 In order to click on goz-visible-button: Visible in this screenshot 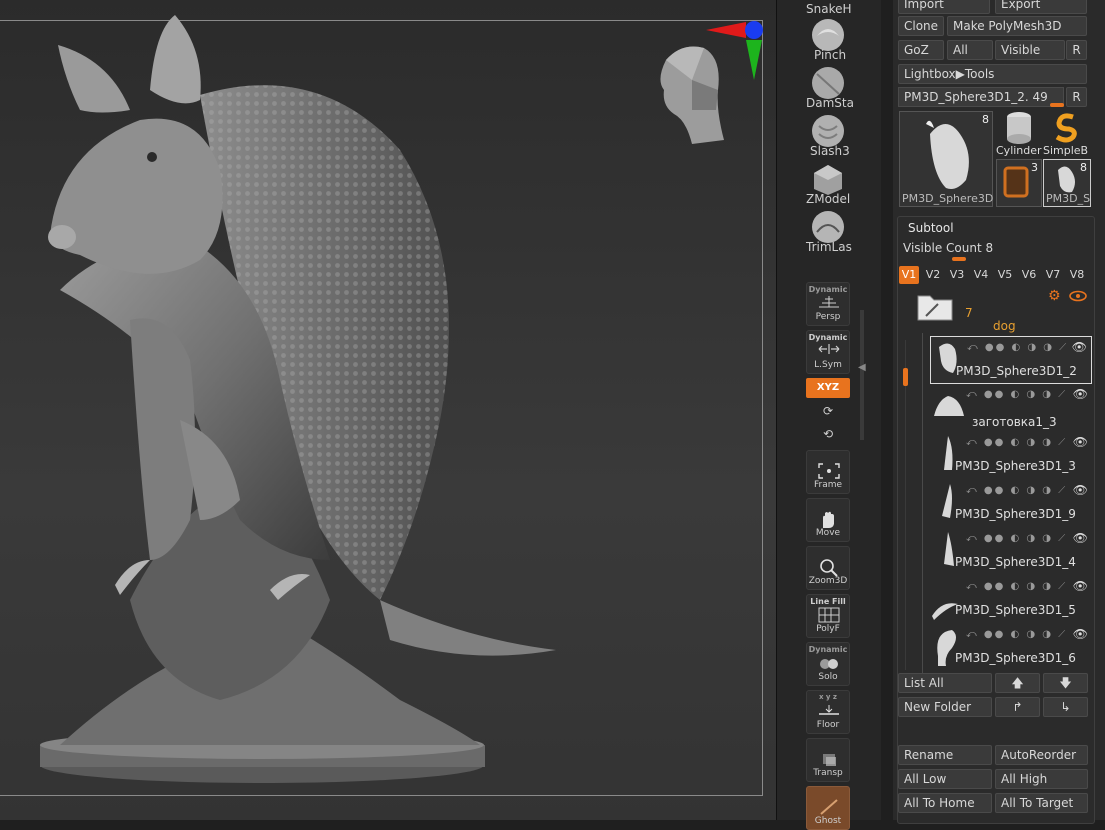, I will do `click(1030, 50)`.